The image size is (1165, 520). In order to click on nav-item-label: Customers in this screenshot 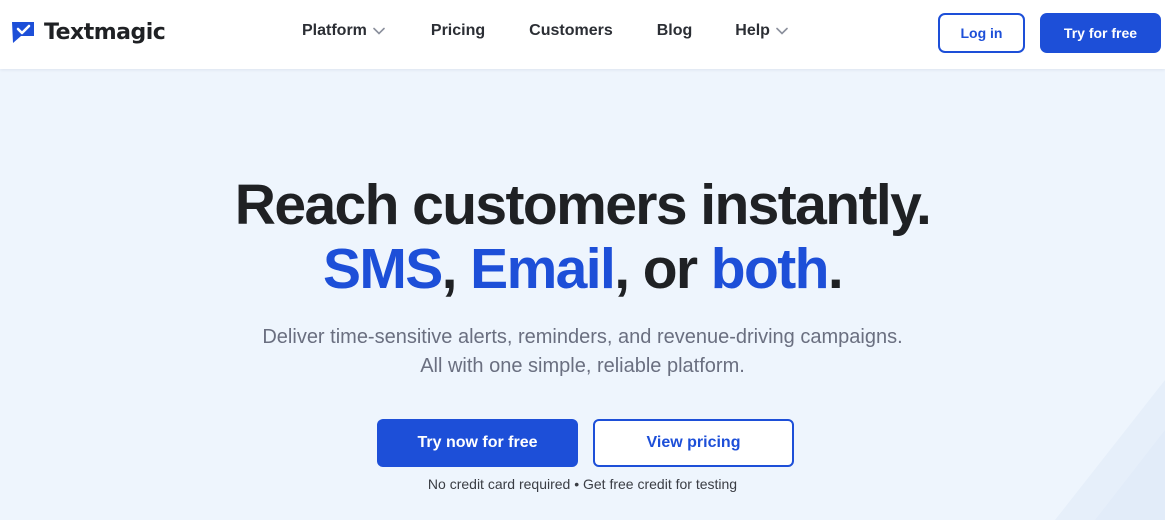, I will do `click(571, 30)`.